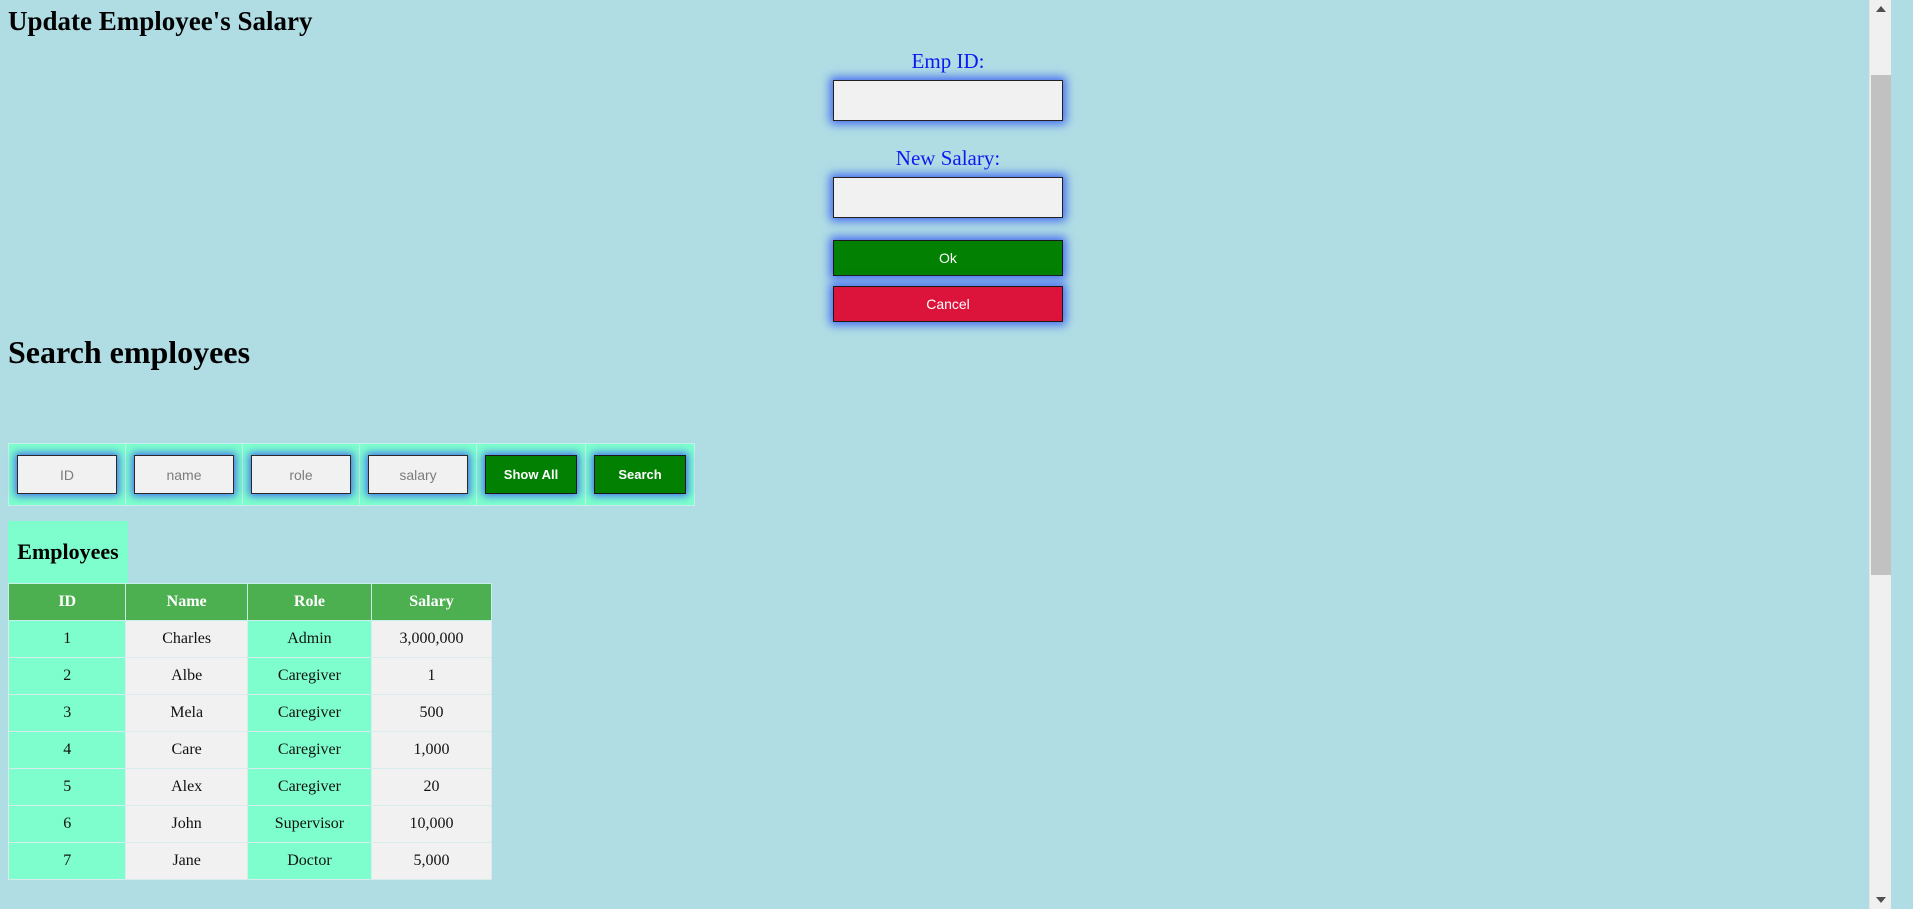 The image size is (1913, 909). Describe the element at coordinates (186, 713) in the screenshot. I see `cell-name: Mela` at that location.